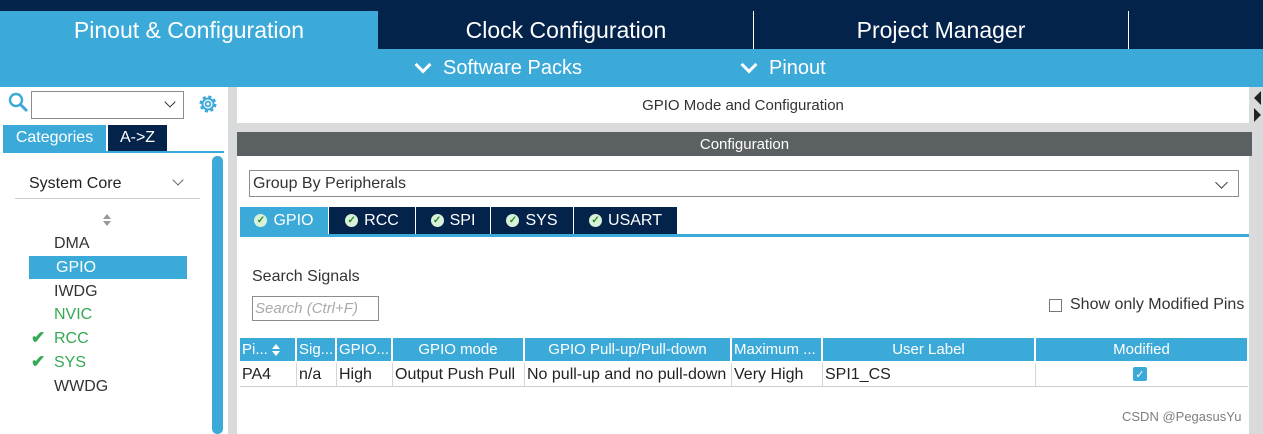 This screenshot has height=434, width=1263. What do you see at coordinates (70, 363) in the screenshot?
I see `tree-item-sys: SYS` at bounding box center [70, 363].